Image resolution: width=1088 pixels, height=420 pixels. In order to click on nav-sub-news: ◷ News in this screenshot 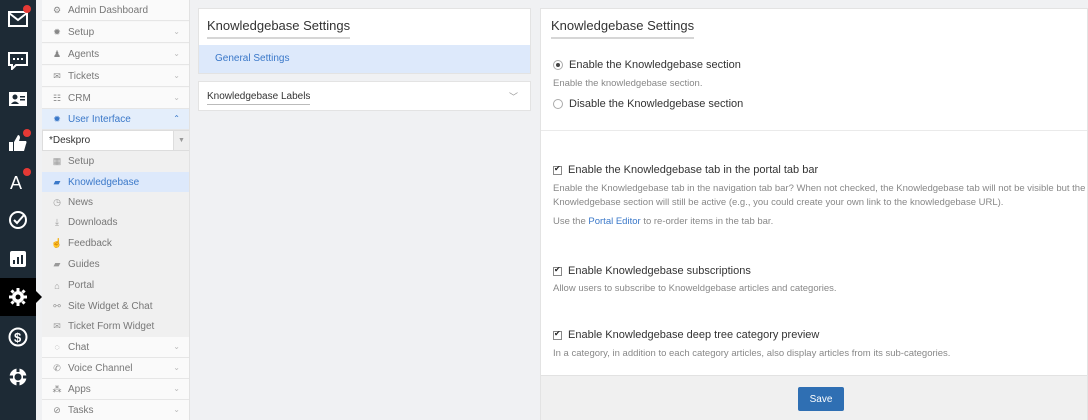, I will do `click(115, 202)`.